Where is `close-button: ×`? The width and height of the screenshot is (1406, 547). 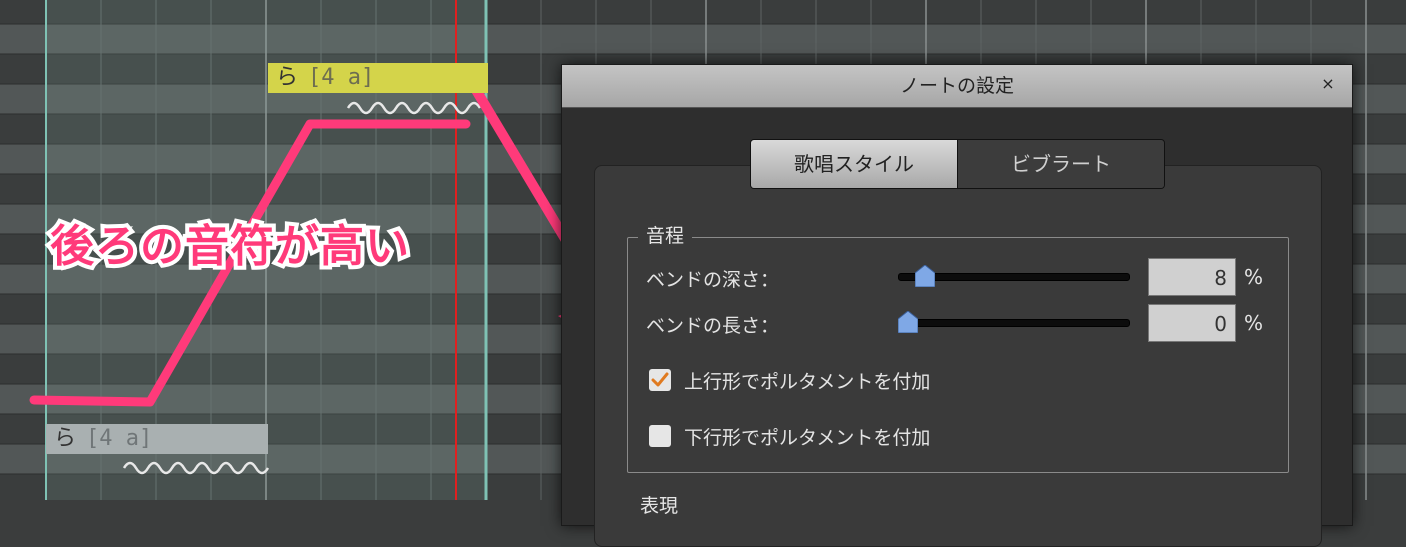
close-button: × is located at coordinates (1328, 84).